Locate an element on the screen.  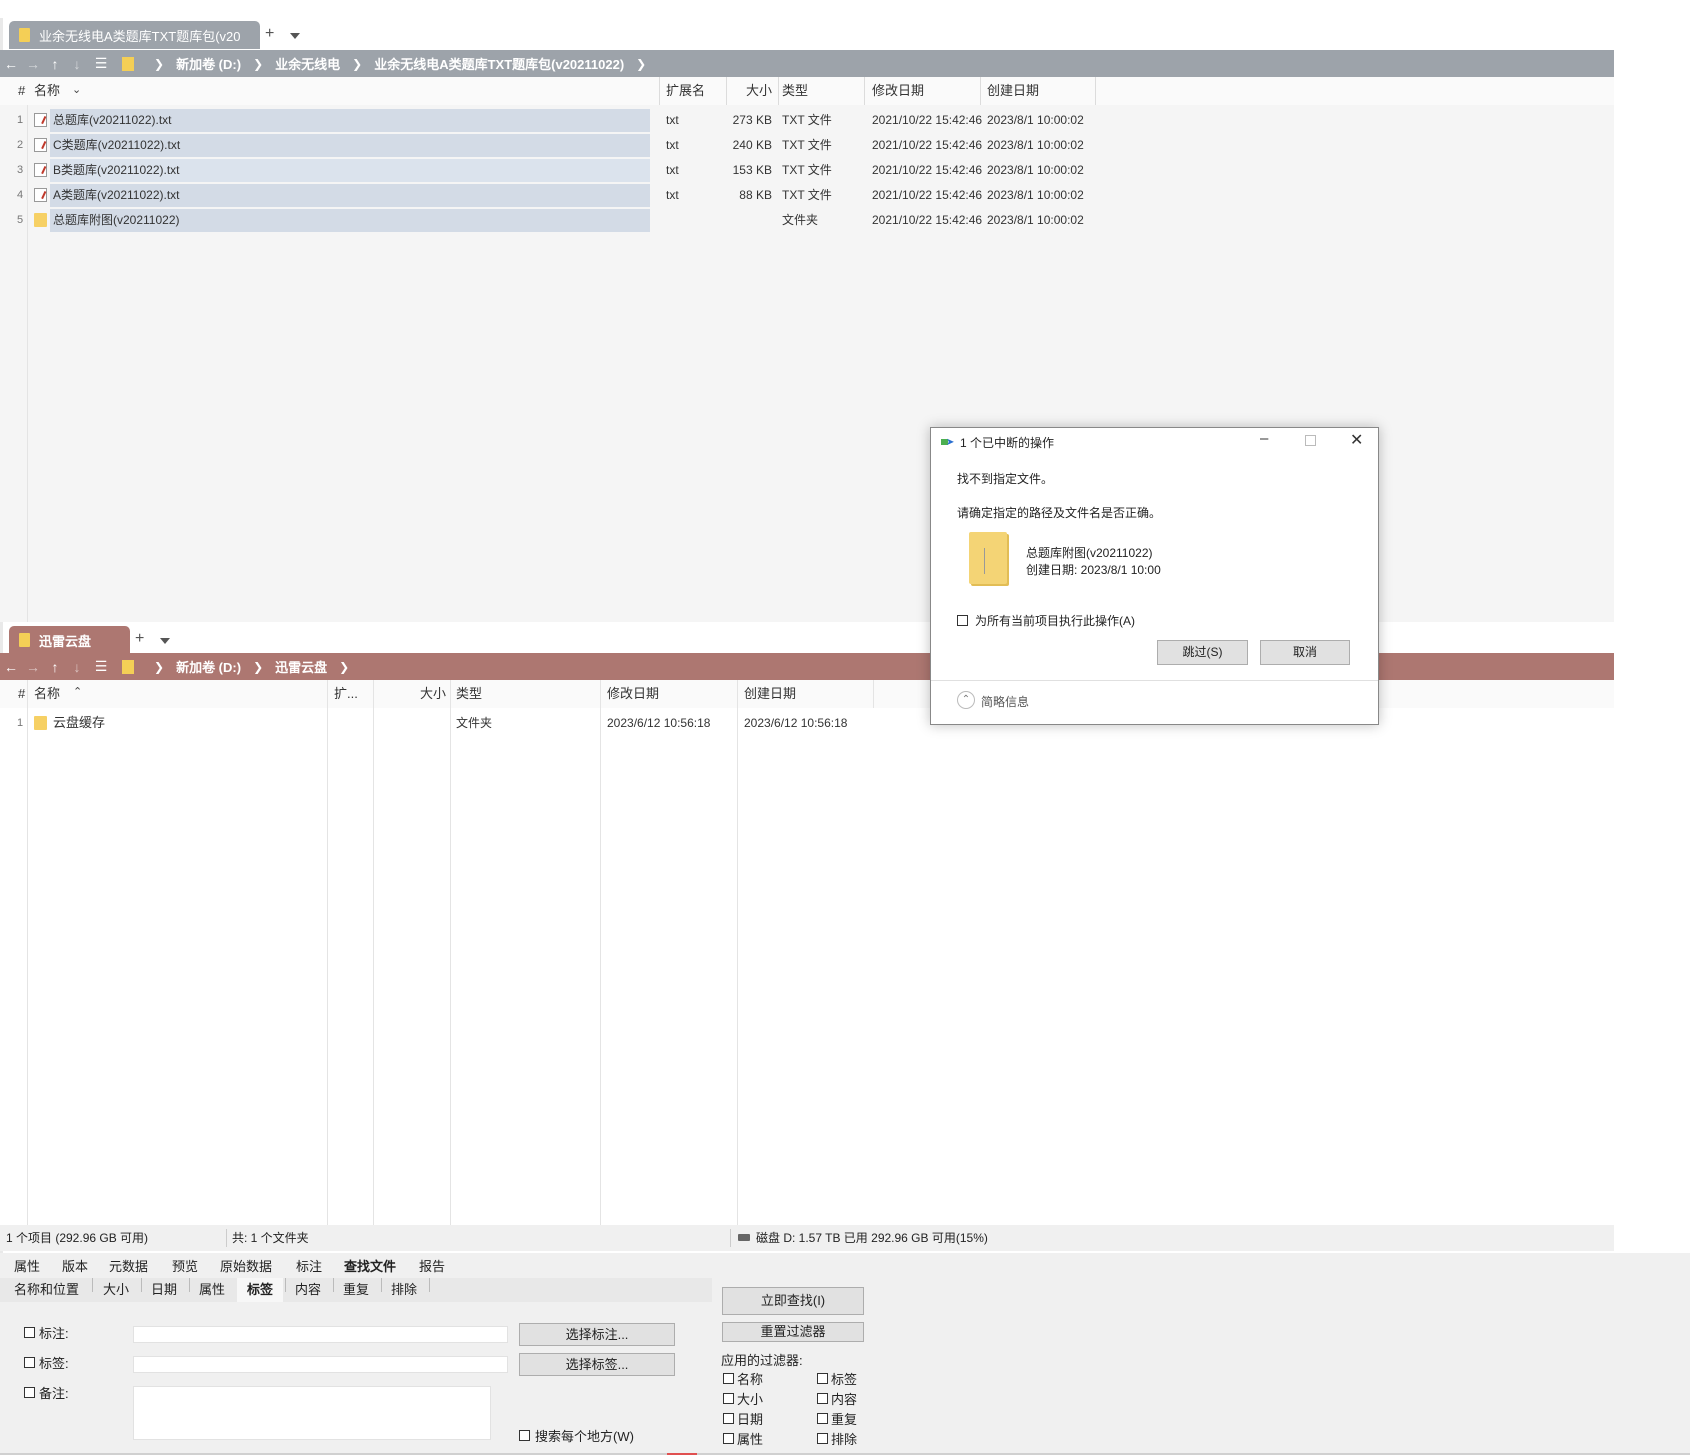
filter-exclude-checkbox is located at coordinates (822, 1438).